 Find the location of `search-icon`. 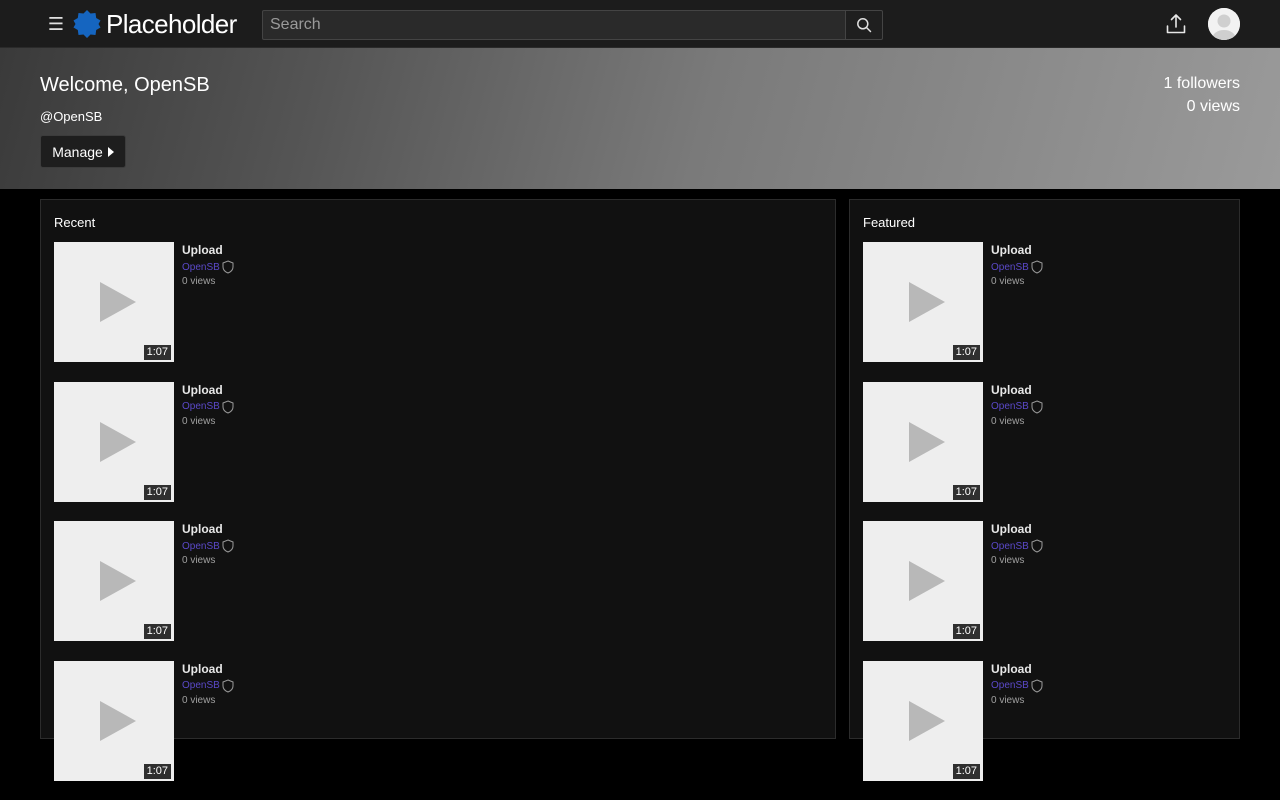

search-icon is located at coordinates (864, 25).